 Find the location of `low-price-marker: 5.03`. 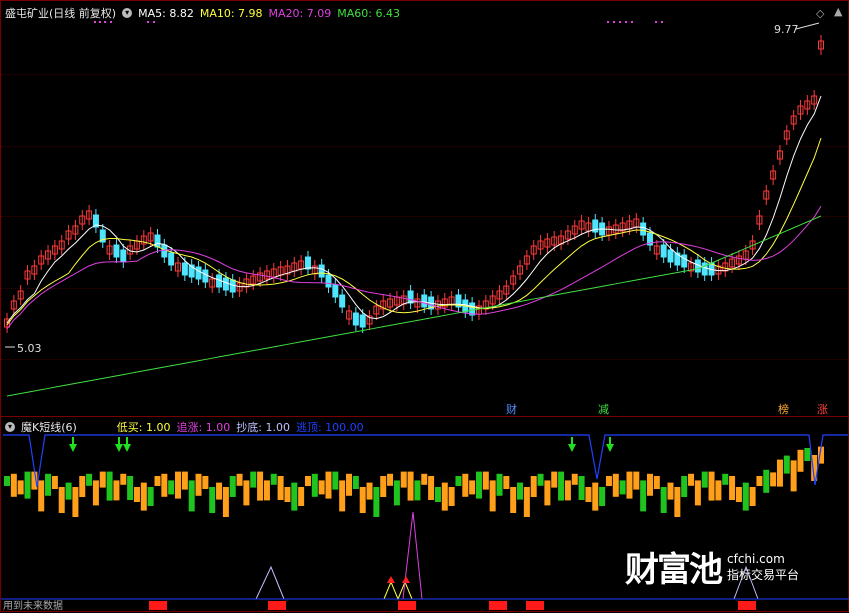

low-price-marker: 5.03 is located at coordinates (29, 348).